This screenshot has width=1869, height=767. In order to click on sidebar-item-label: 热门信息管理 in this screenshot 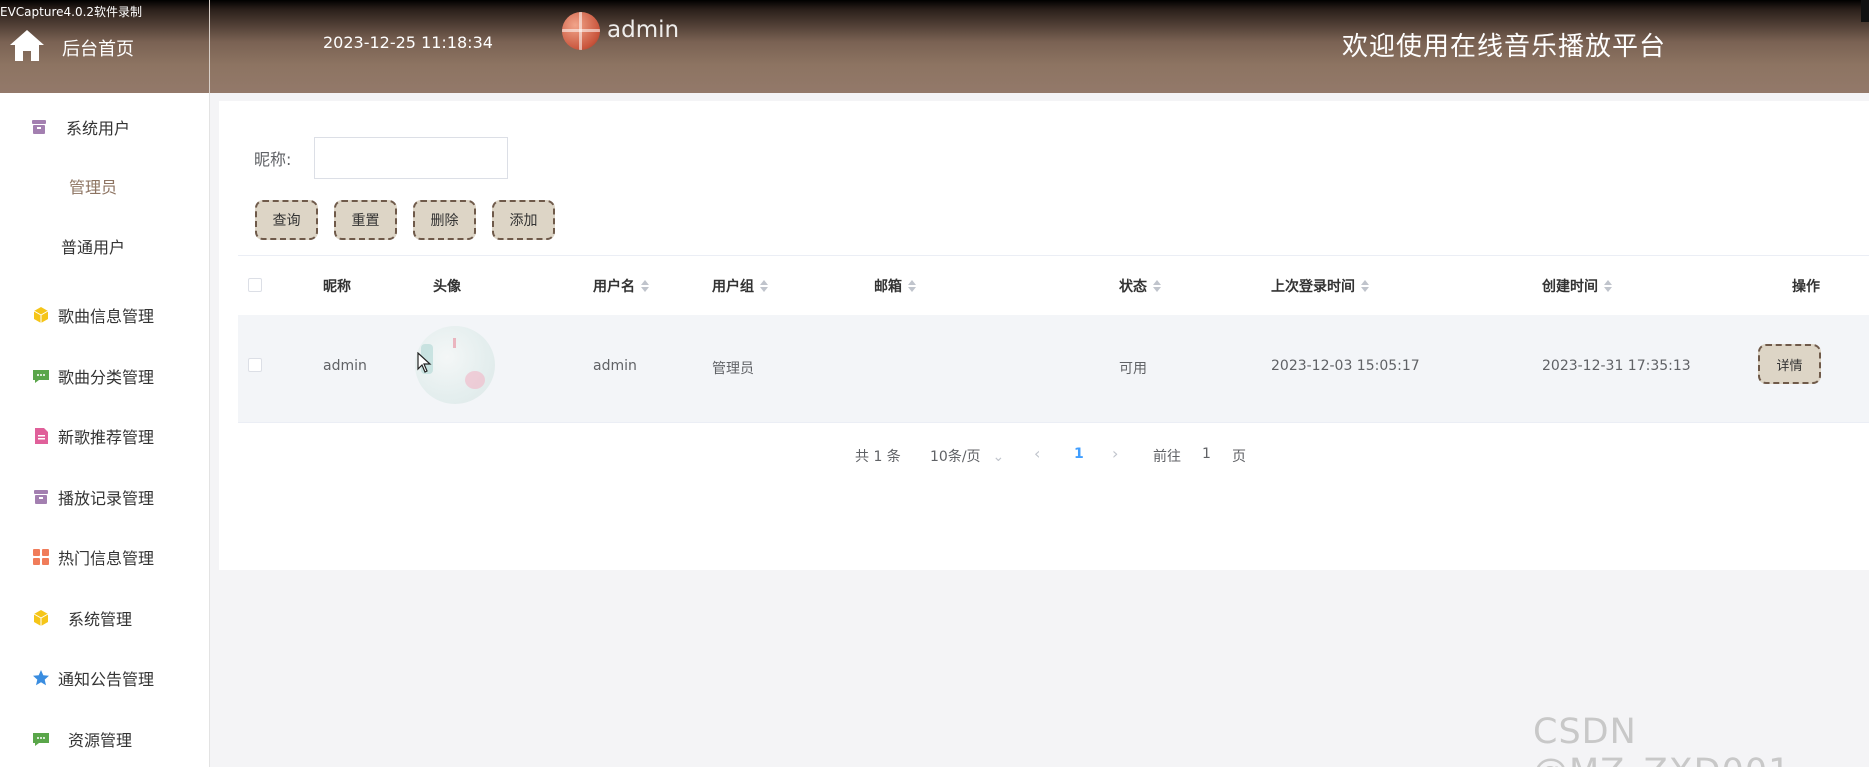, I will do `click(106, 558)`.